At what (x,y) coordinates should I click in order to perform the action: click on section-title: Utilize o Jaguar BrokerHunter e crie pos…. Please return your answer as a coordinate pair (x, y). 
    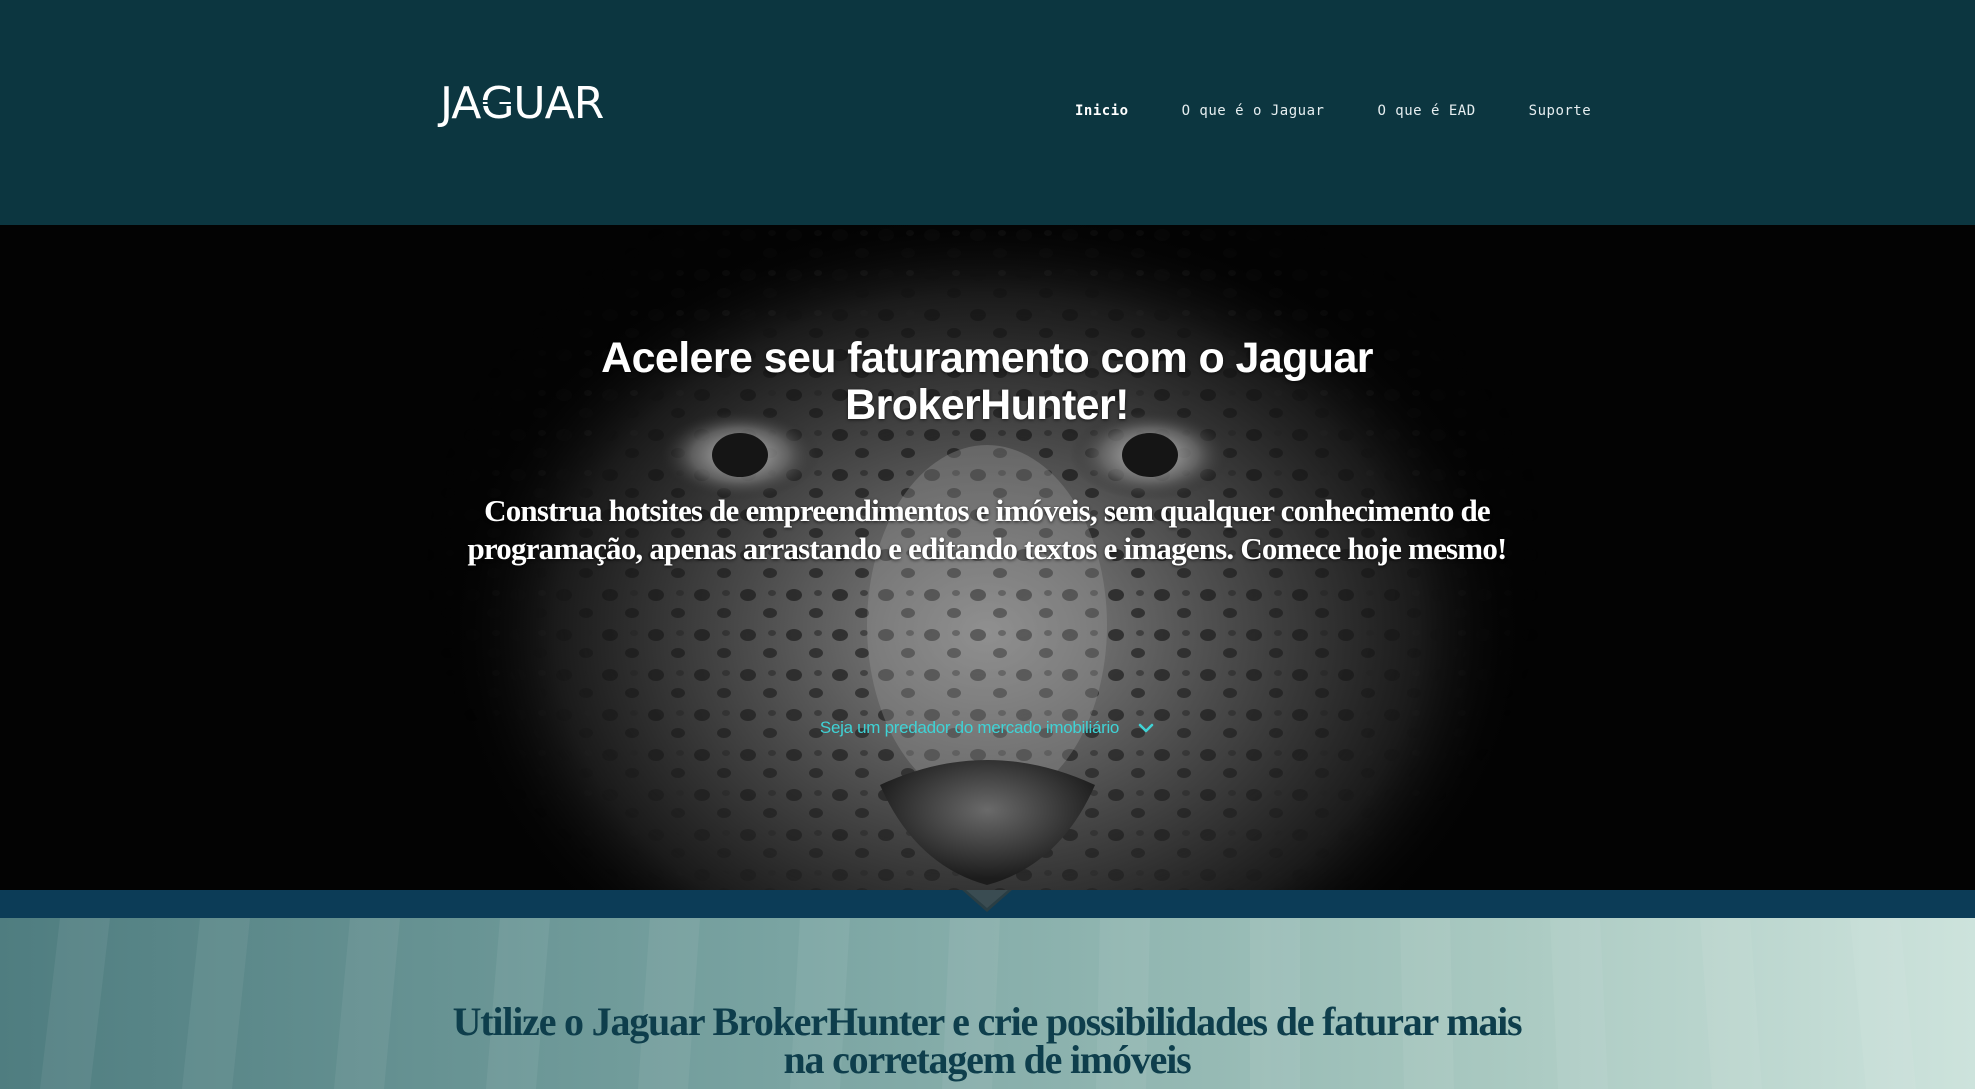
    Looking at the image, I should click on (987, 1040).